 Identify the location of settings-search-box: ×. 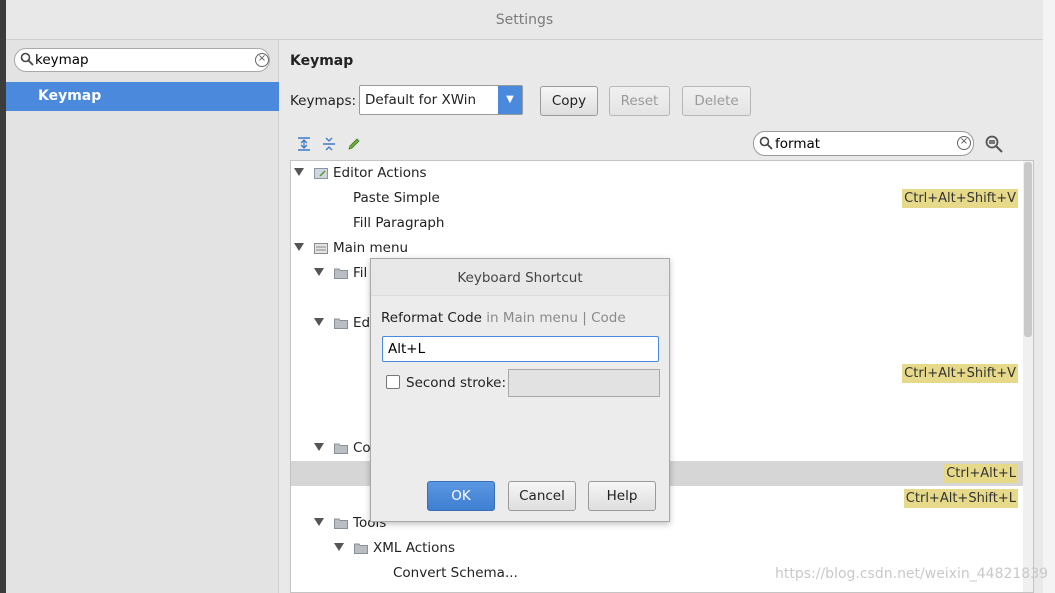
(142, 60).